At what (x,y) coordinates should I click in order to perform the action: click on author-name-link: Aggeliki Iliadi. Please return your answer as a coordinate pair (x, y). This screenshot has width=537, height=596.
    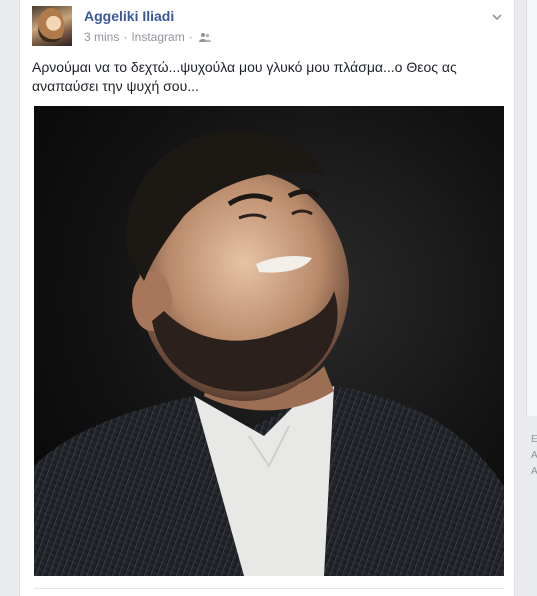
    Looking at the image, I should click on (129, 16).